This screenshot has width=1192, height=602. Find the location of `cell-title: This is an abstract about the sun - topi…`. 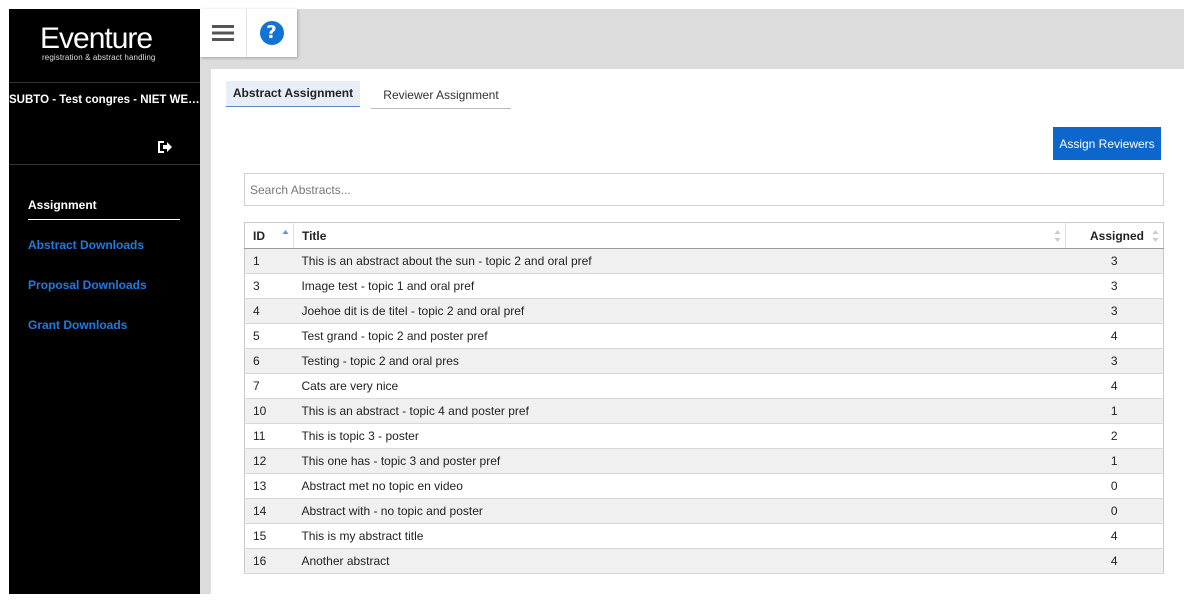

cell-title: This is an abstract about the sun - topi… is located at coordinates (679, 261).